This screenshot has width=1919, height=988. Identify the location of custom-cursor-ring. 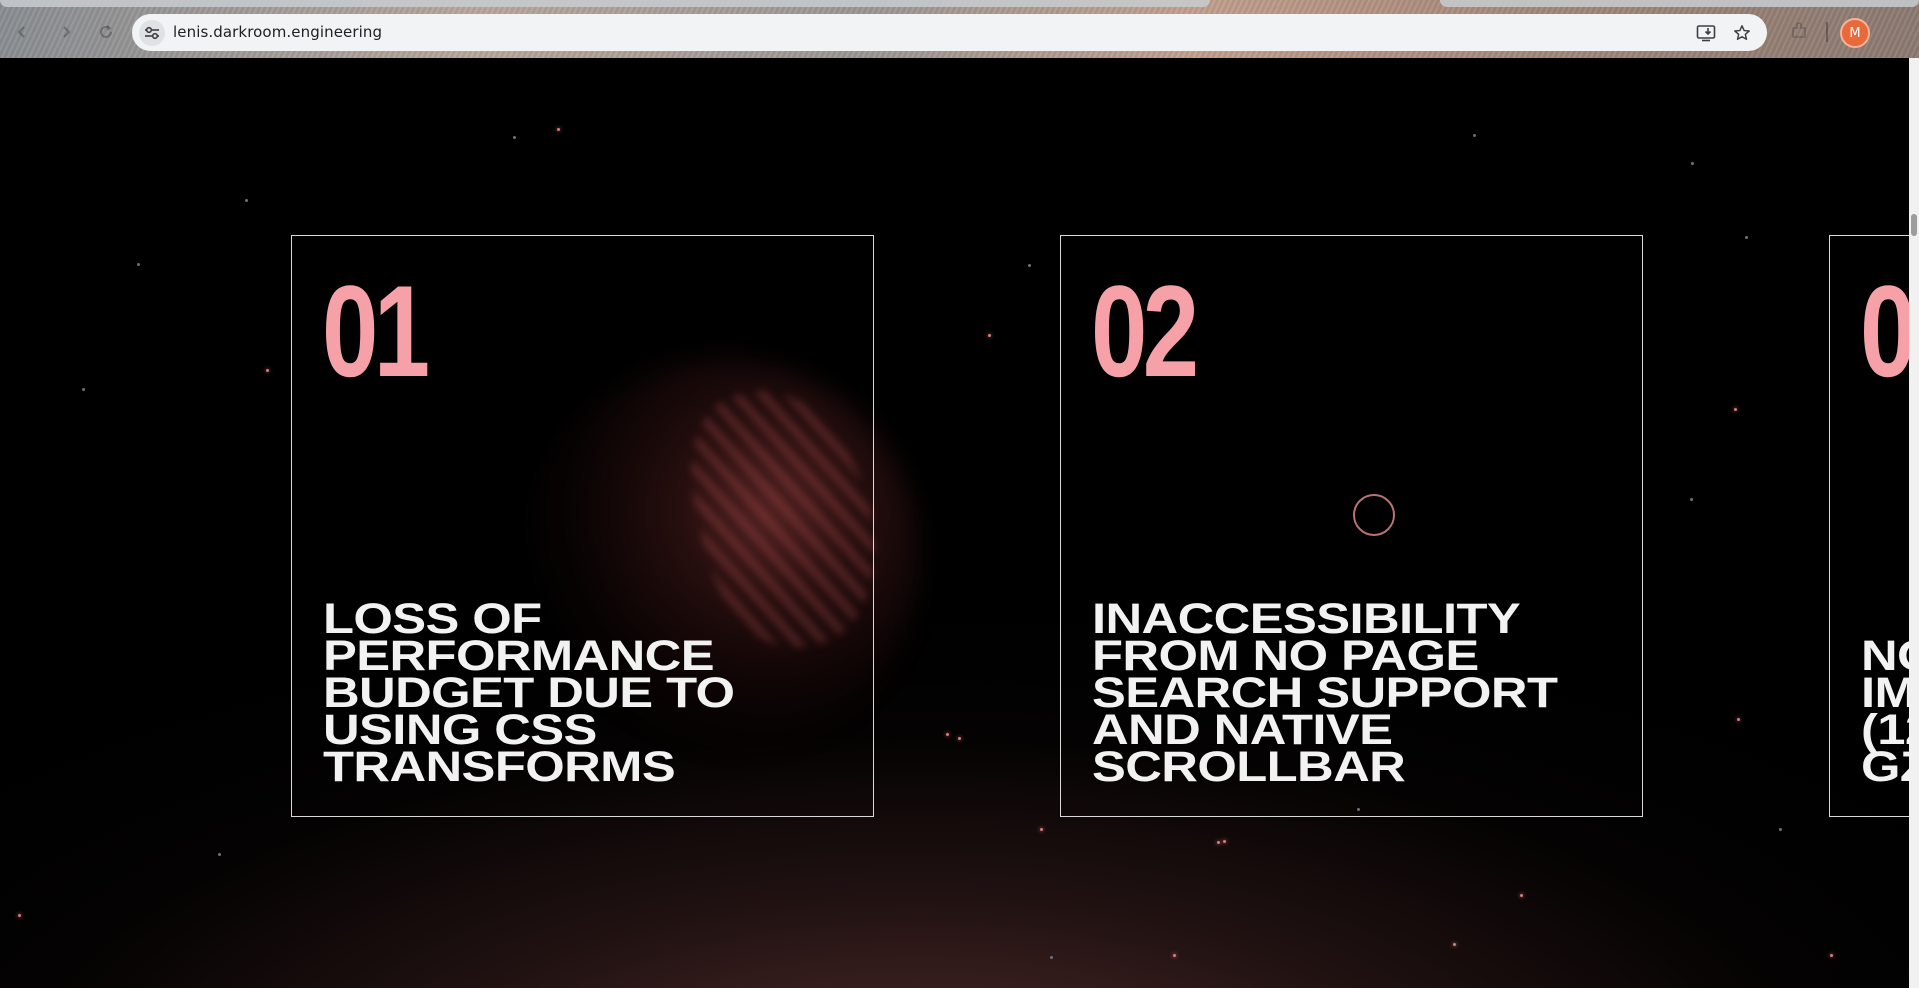
(1374, 515).